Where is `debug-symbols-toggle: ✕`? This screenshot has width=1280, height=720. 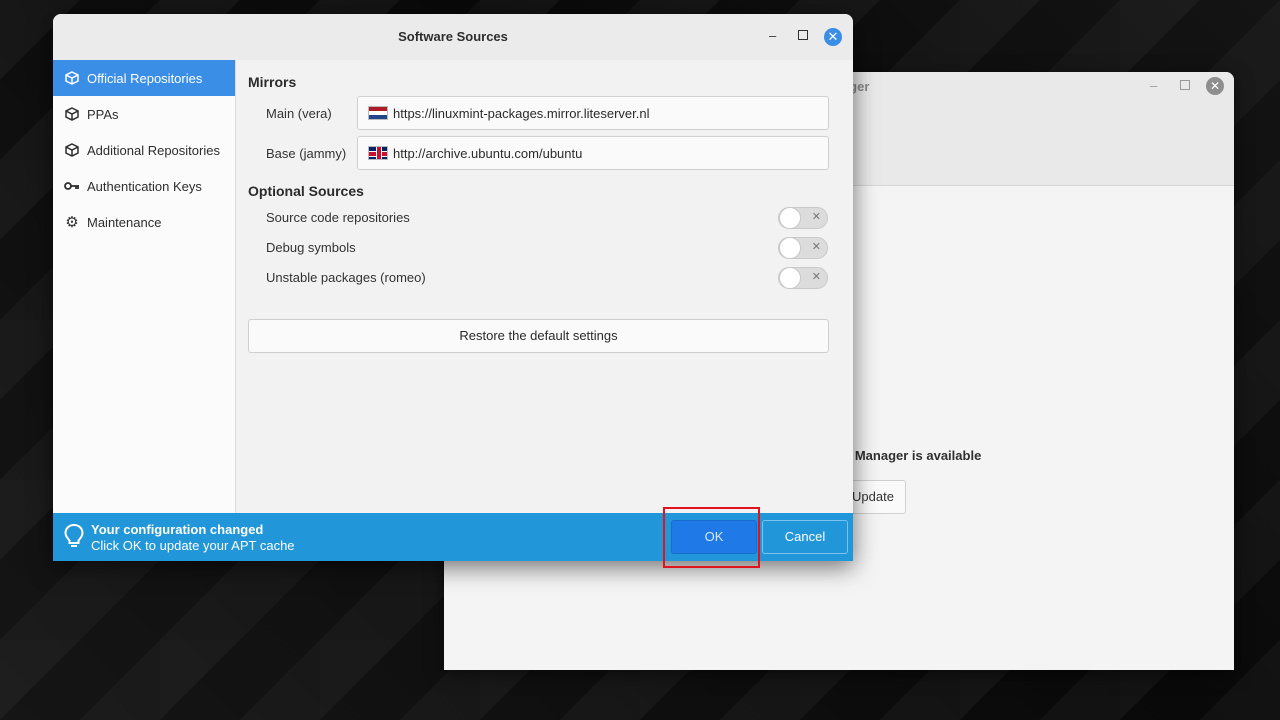
debug-symbols-toggle: ✕ is located at coordinates (803, 248).